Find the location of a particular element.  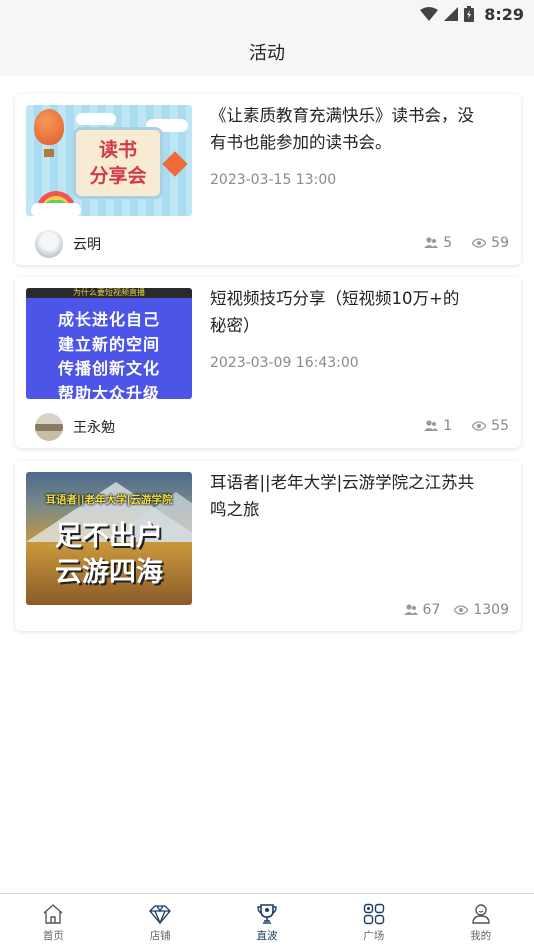

trophy-icon is located at coordinates (267, 914).